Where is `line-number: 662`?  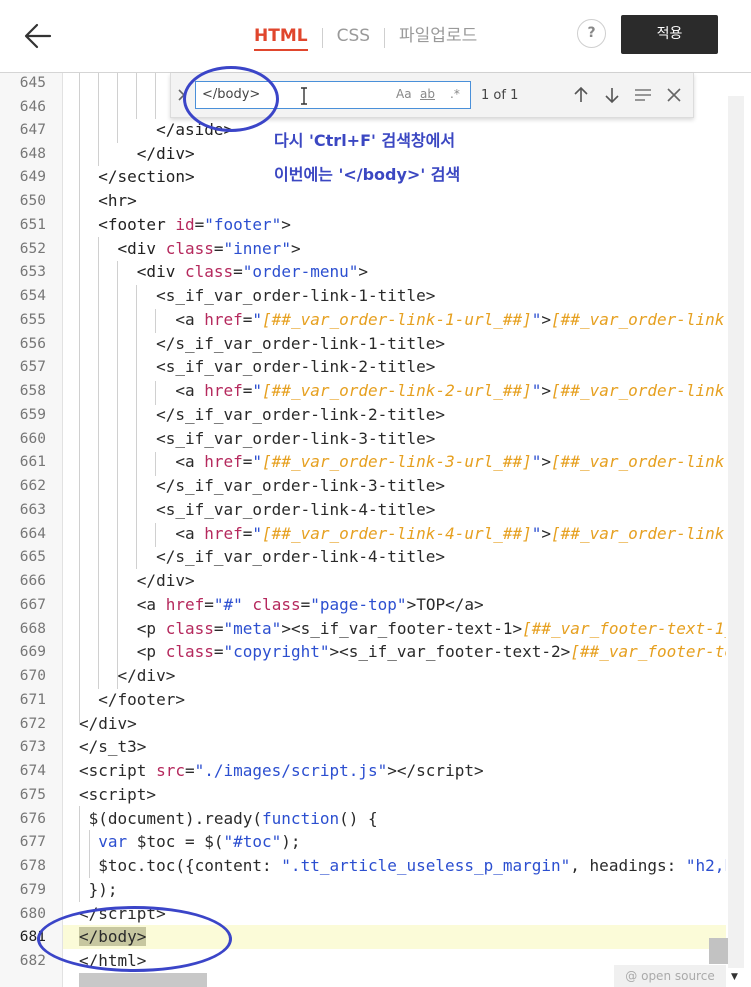 line-number: 662 is located at coordinates (32, 486).